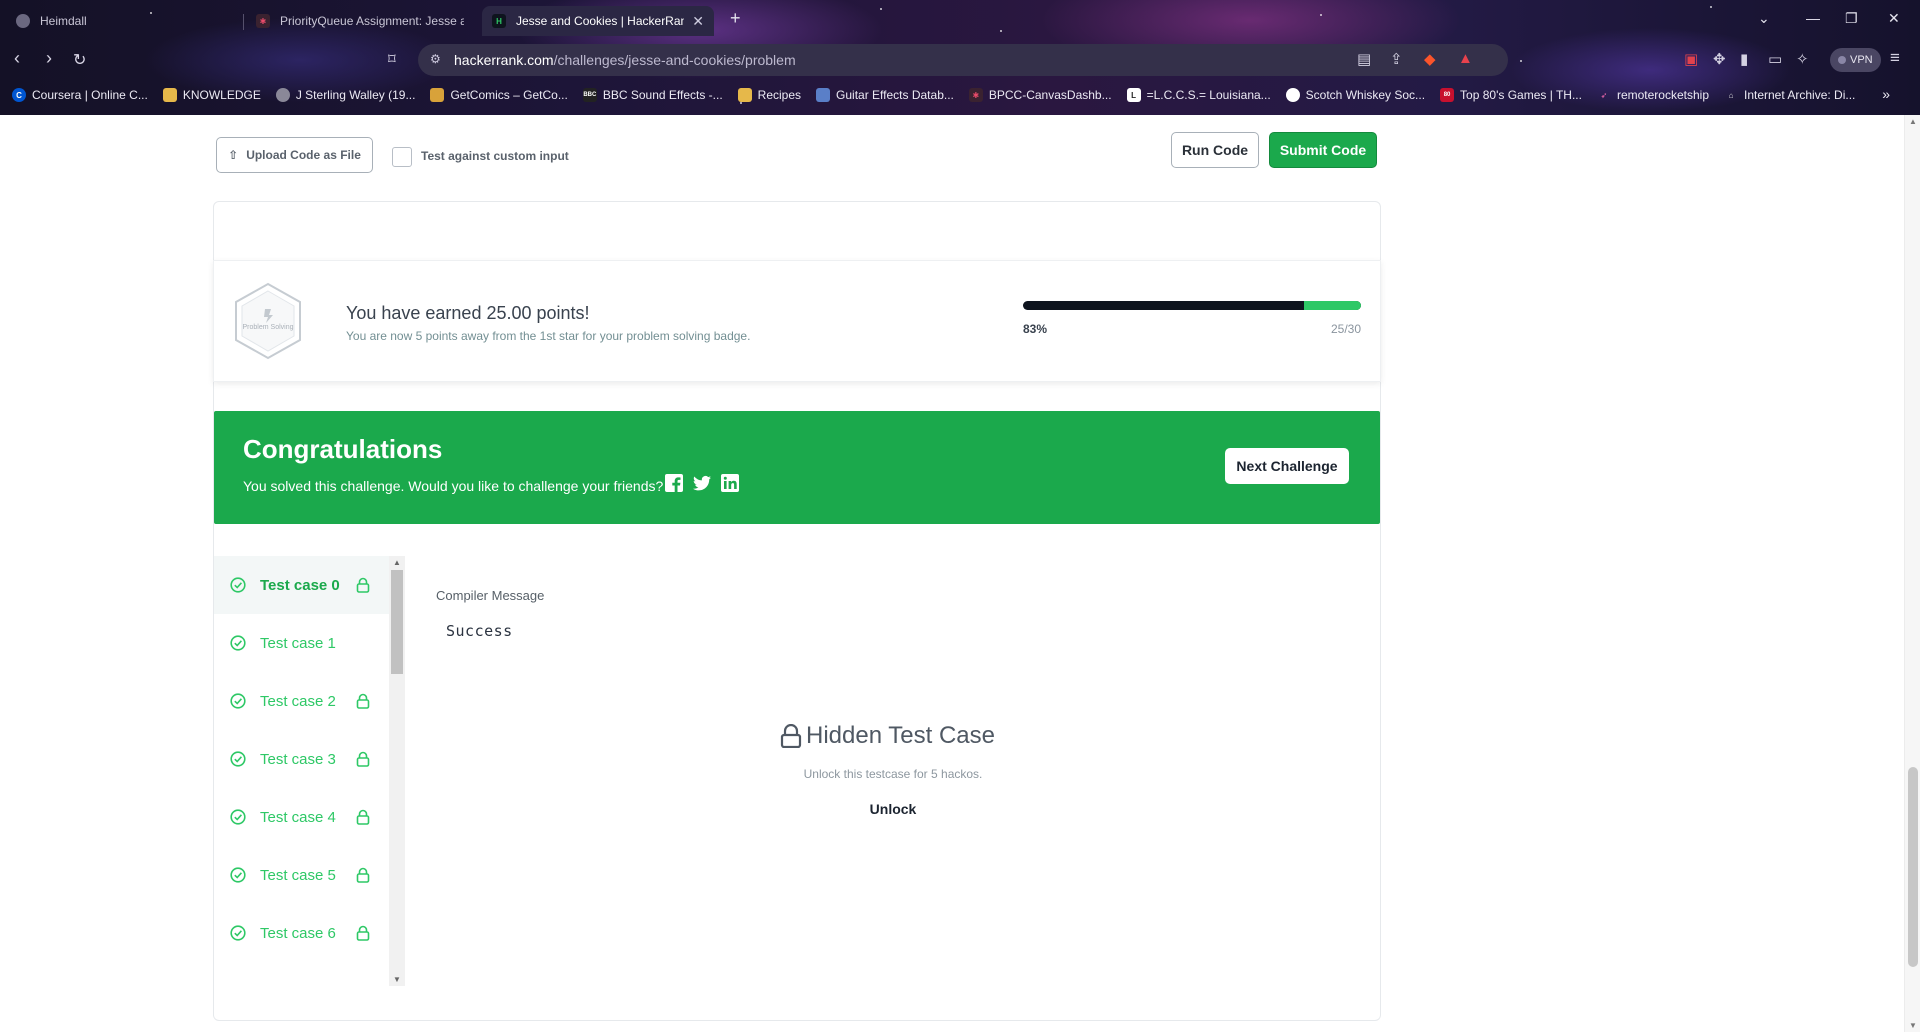  What do you see at coordinates (1662, 95) in the screenshot?
I see `bookmark-label: remoterocketship` at bounding box center [1662, 95].